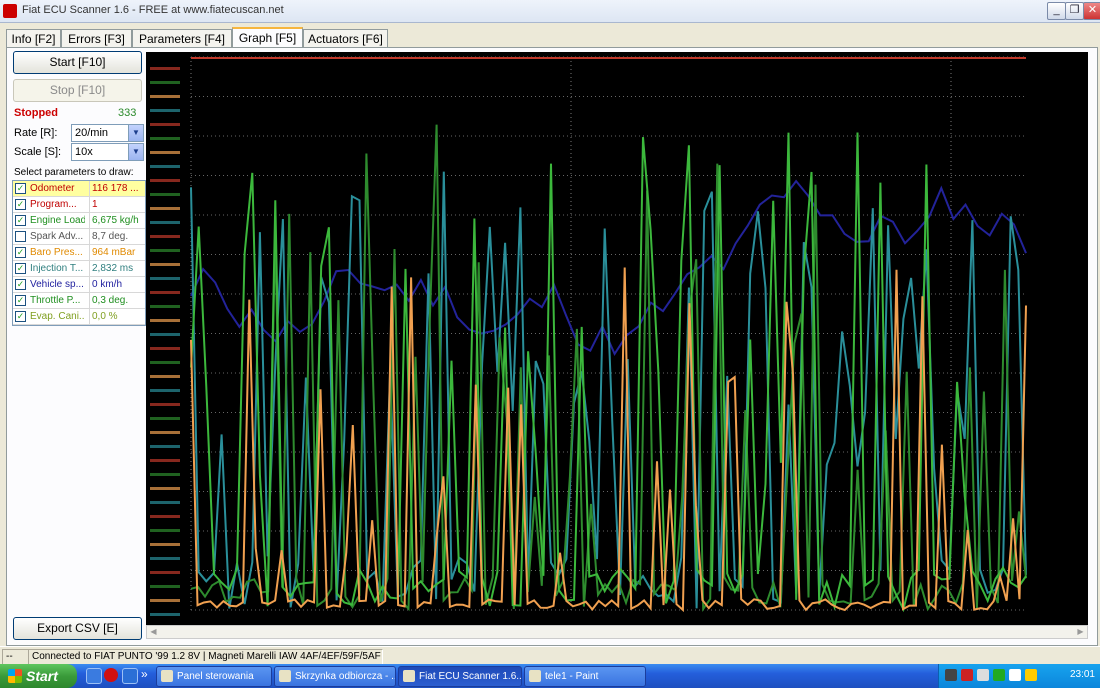  What do you see at coordinates (107, 152) in the screenshot?
I see `scale-select: 10x ▼` at bounding box center [107, 152].